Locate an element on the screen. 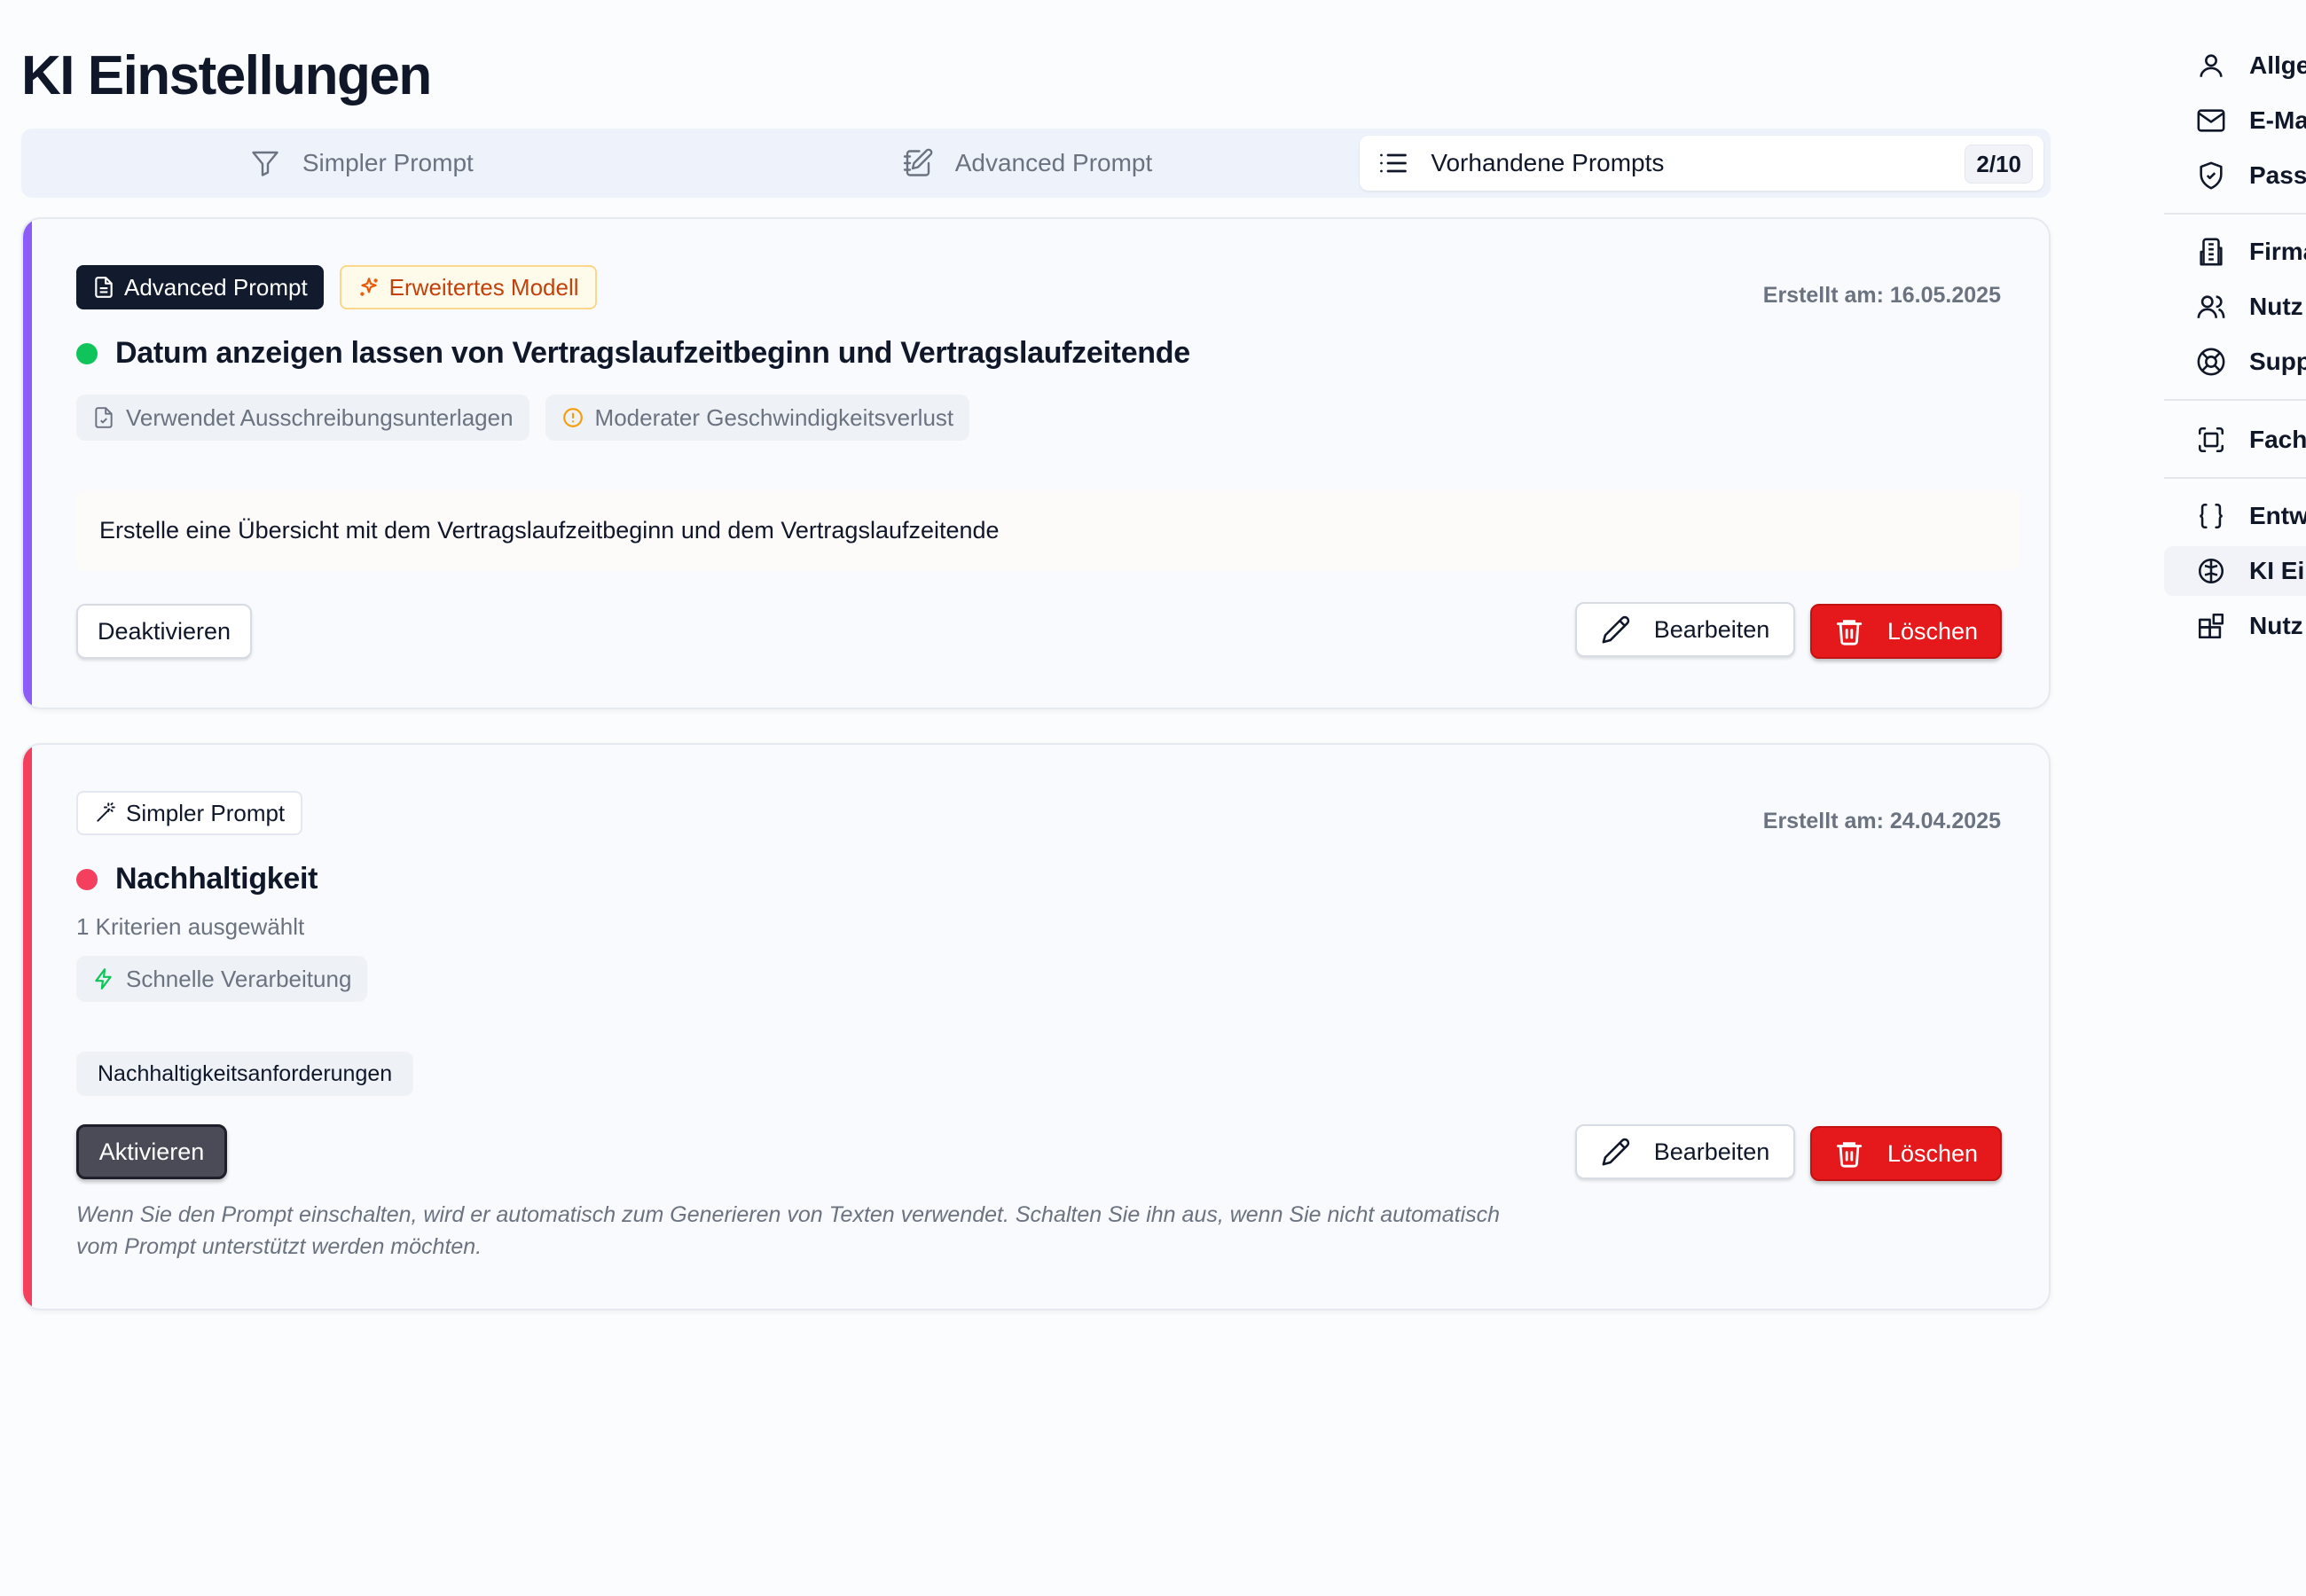  sidebar-item-users: Nutz is located at coordinates (2235, 307).